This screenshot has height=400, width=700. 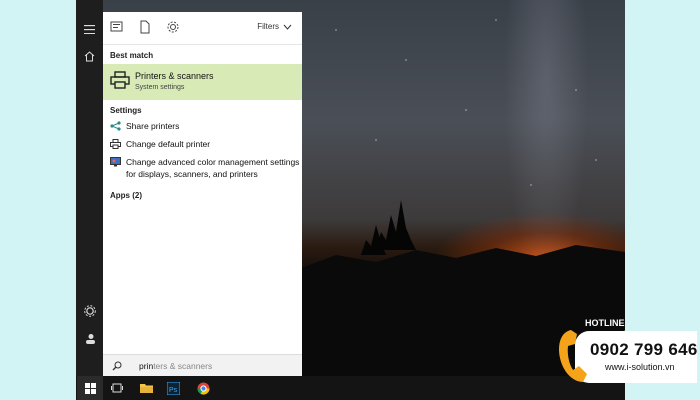 What do you see at coordinates (202, 82) in the screenshot?
I see `best-match-item: Printers & scanners System settings` at bounding box center [202, 82].